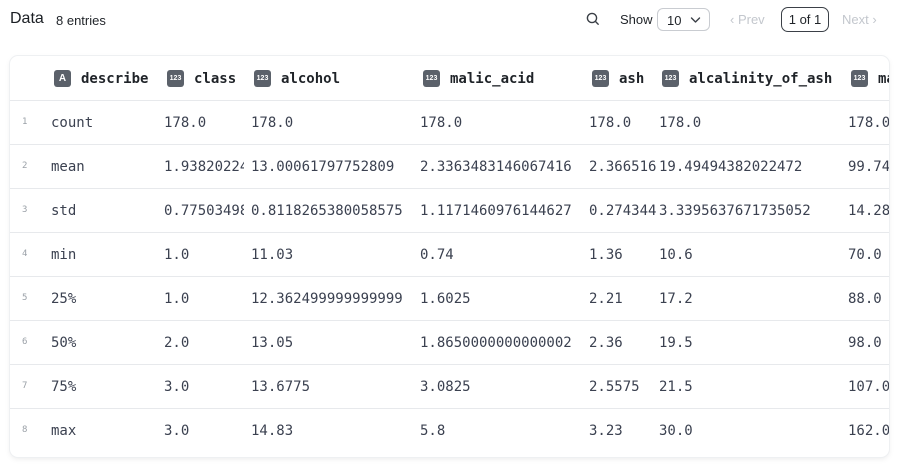  I want to click on row-index: 6, so click(25, 342).